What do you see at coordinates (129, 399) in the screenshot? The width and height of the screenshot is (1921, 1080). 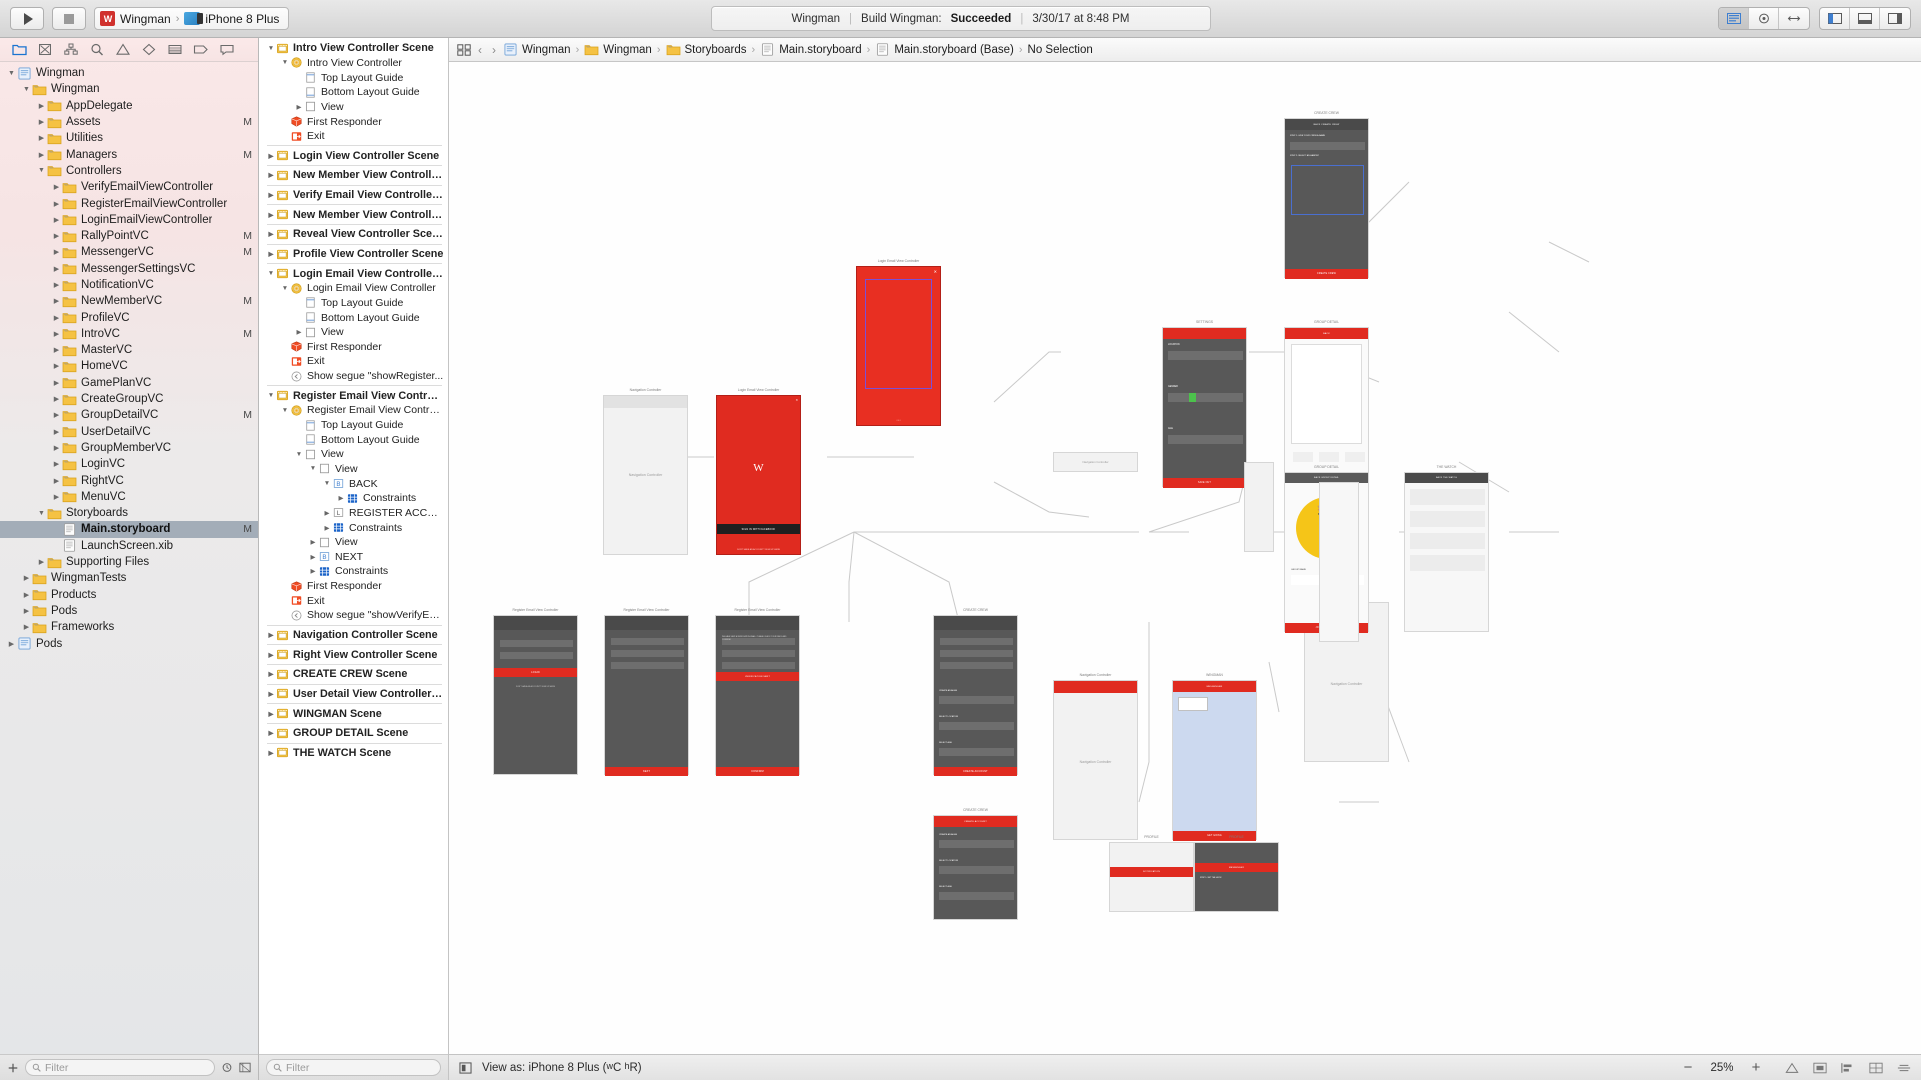 I see `navigator-row: ▶ CreateGroupVC` at bounding box center [129, 399].